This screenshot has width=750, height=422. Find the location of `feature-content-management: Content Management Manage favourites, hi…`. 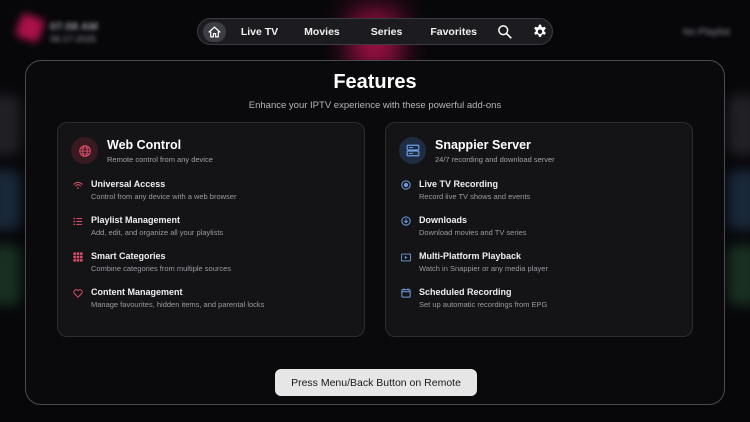

feature-content-management: Content Management Manage favourites, hi… is located at coordinates (168, 298).